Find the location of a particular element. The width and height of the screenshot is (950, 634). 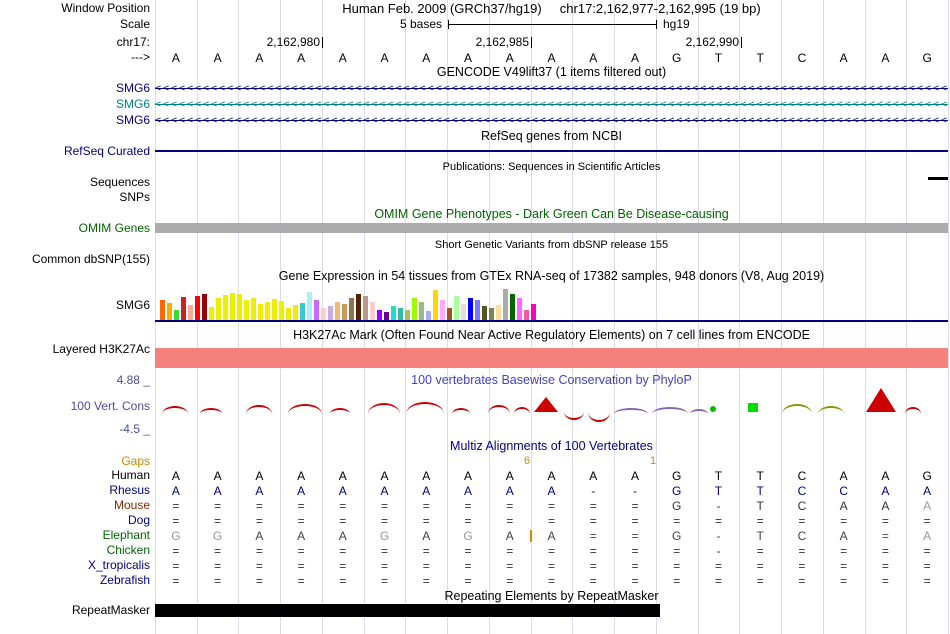

gtex-gene-label: SMG6 is located at coordinates (75, 305).